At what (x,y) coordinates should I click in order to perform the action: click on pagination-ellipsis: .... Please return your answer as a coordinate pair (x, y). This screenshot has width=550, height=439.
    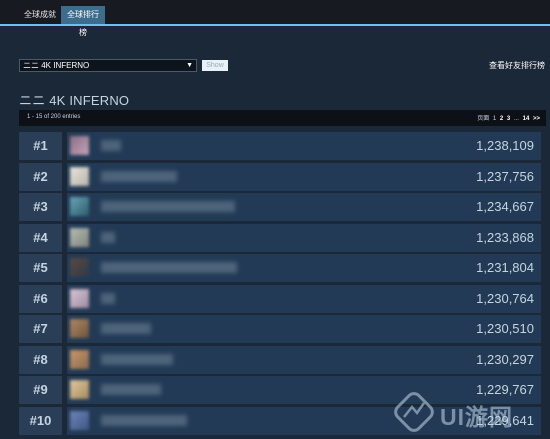
    Looking at the image, I should click on (516, 119).